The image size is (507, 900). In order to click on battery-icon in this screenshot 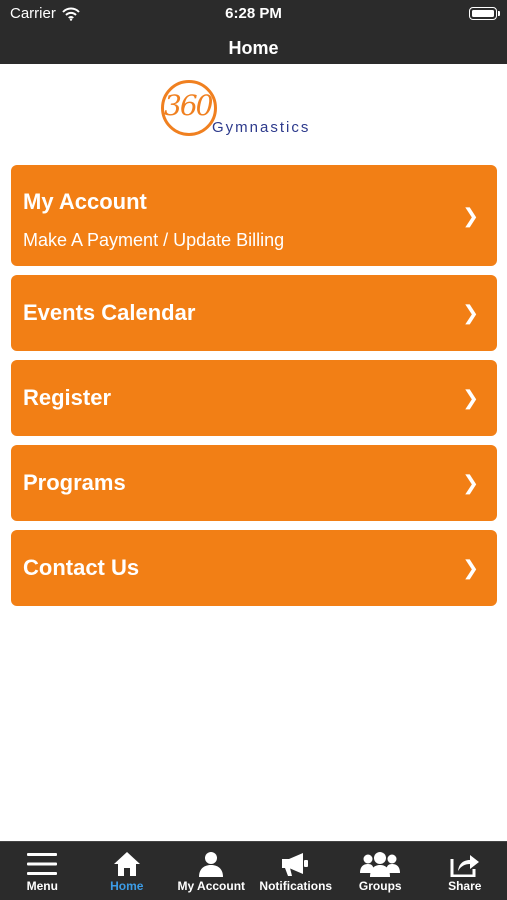, I will do `click(484, 13)`.